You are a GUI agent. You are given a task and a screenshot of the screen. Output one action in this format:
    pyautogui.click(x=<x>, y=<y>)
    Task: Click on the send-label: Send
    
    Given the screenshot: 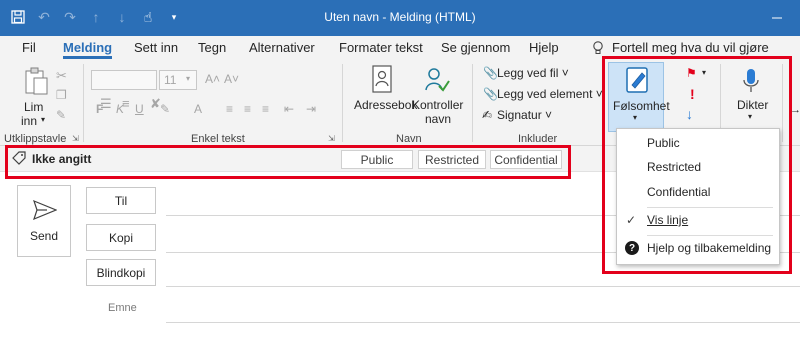 What is the action you would take?
    pyautogui.click(x=44, y=236)
    